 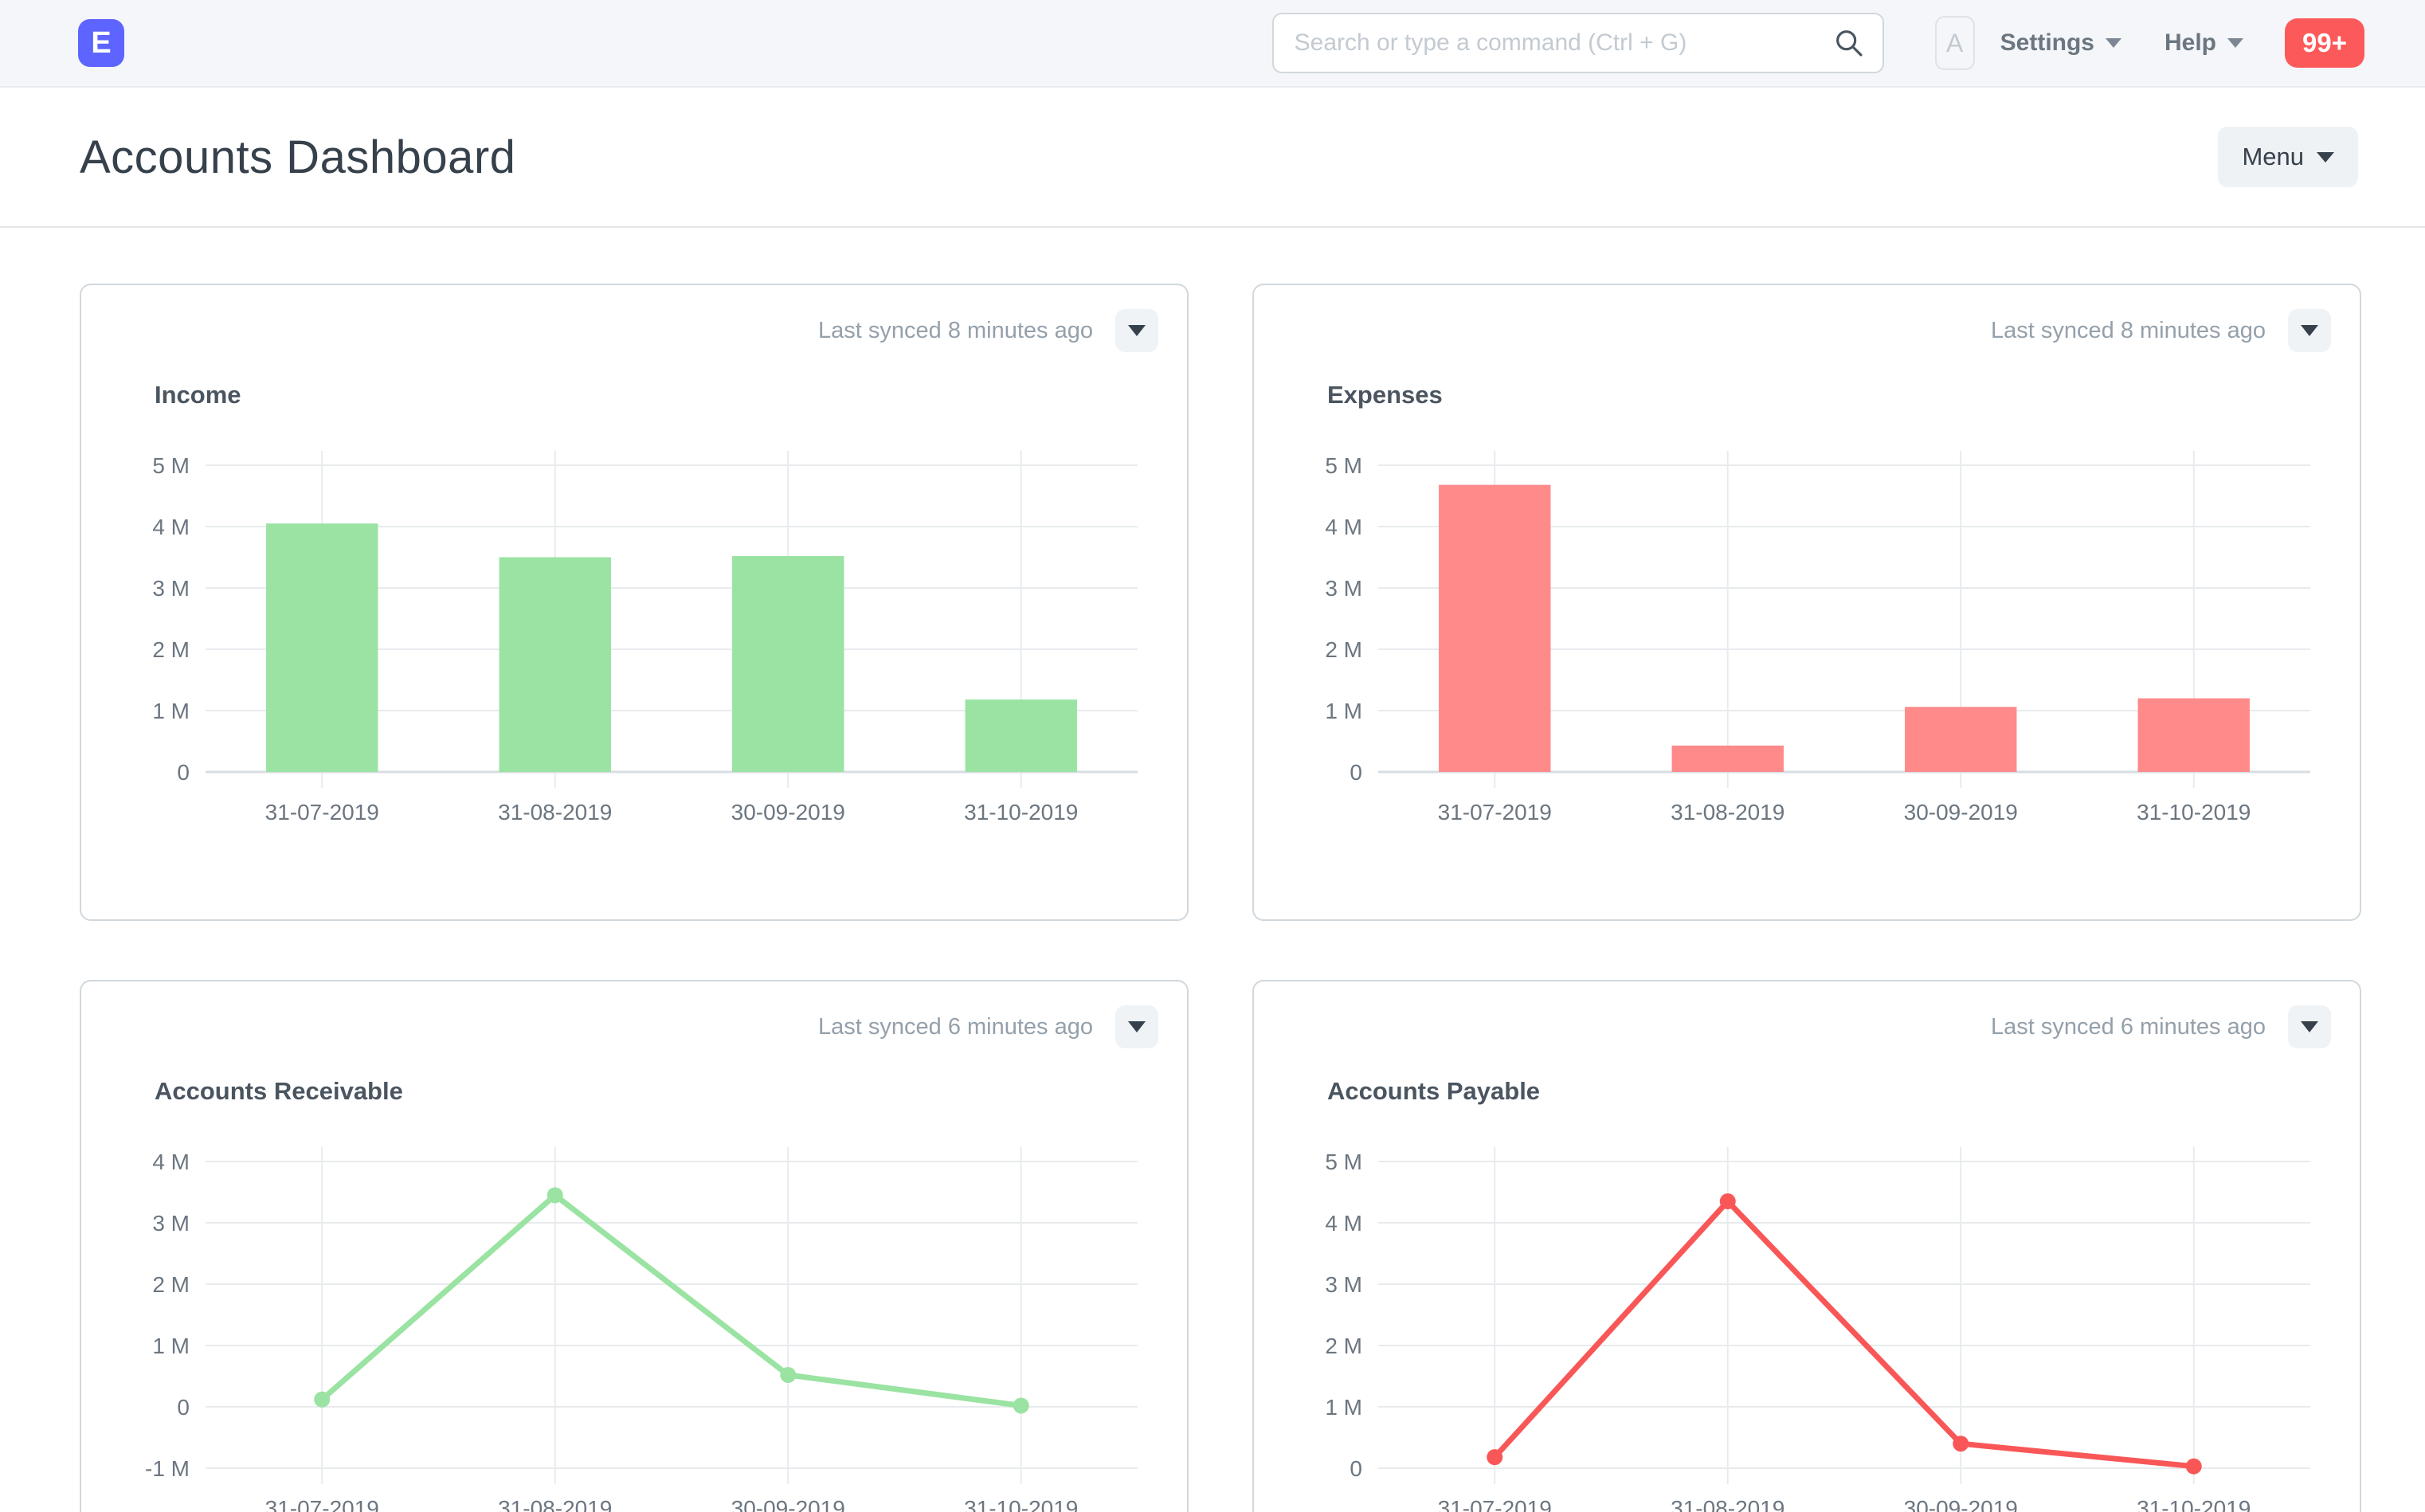 What do you see at coordinates (1434, 1091) in the screenshot?
I see `chart-title: Accounts Payable` at bounding box center [1434, 1091].